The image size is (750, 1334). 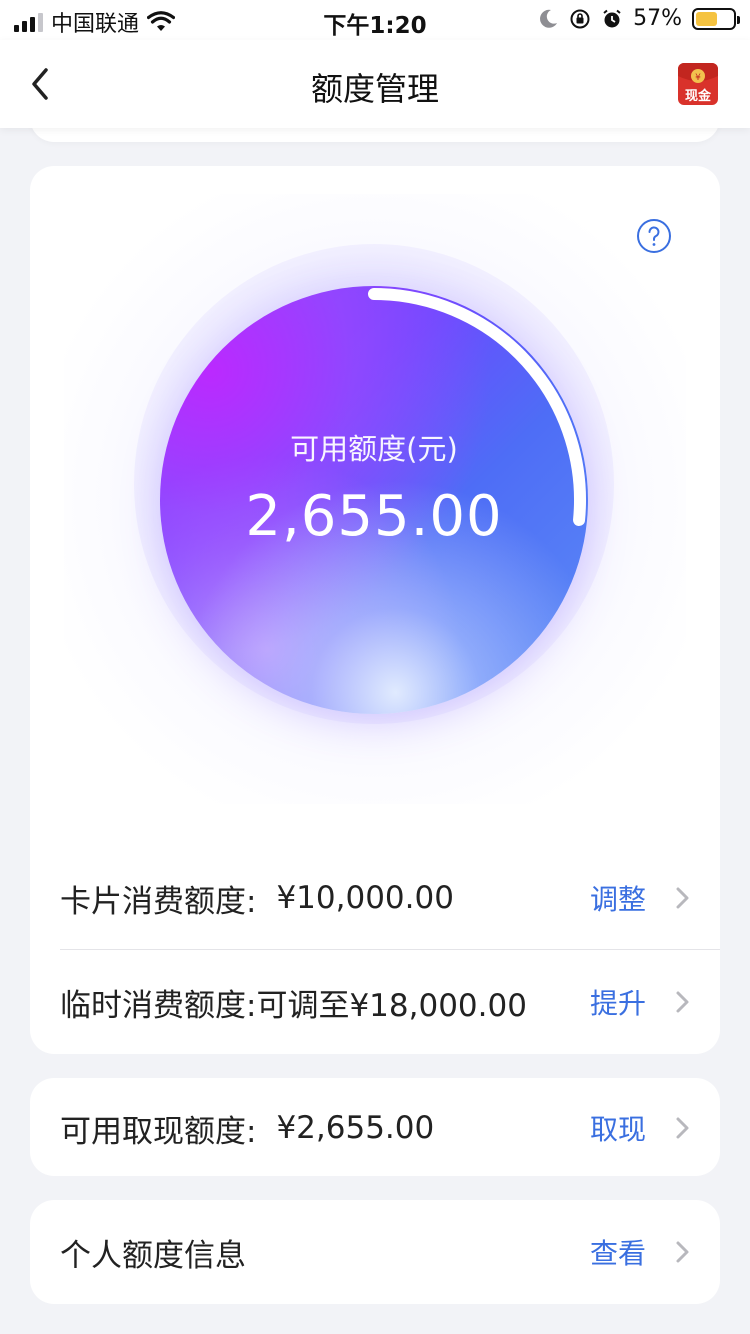 What do you see at coordinates (618, 1252) in the screenshot?
I see `view-info-button: 查看` at bounding box center [618, 1252].